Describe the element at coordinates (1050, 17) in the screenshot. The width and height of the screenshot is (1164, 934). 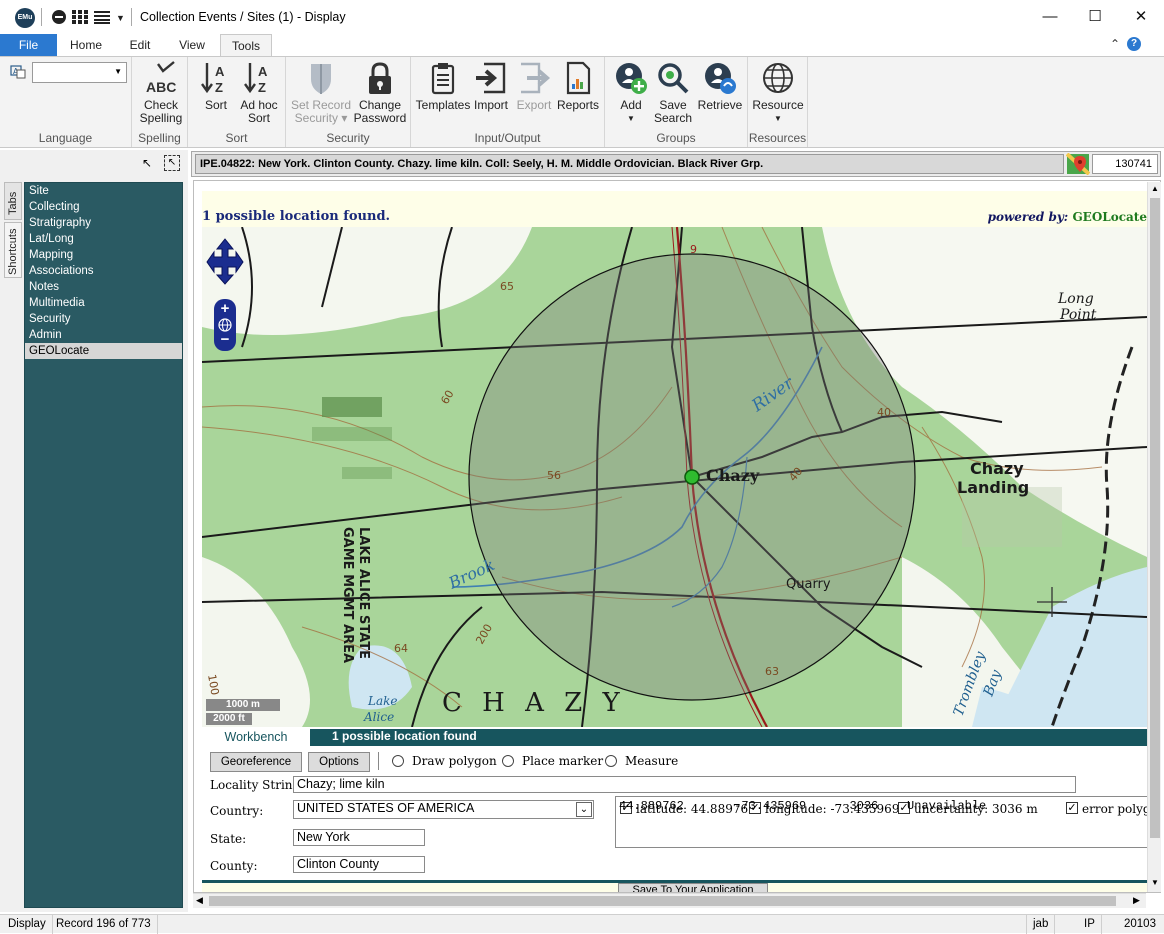
I see `minimize-button: —` at that location.